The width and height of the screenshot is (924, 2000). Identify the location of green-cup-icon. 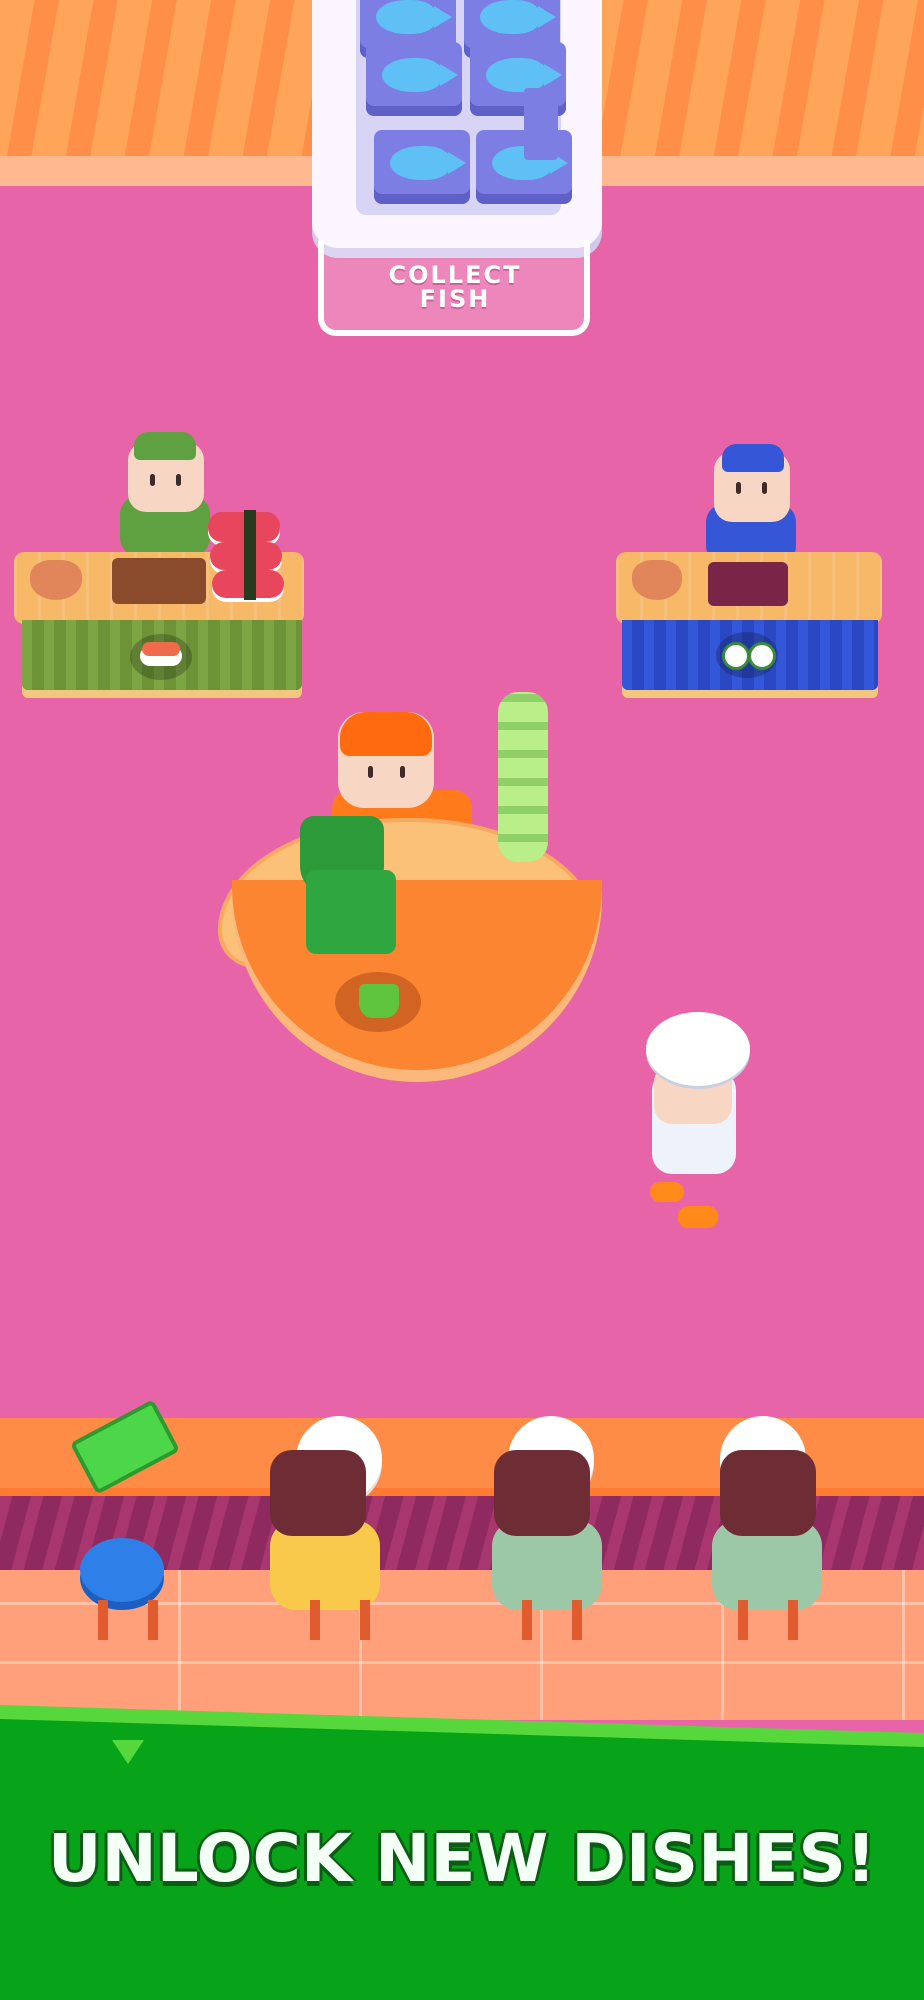
(379, 1001).